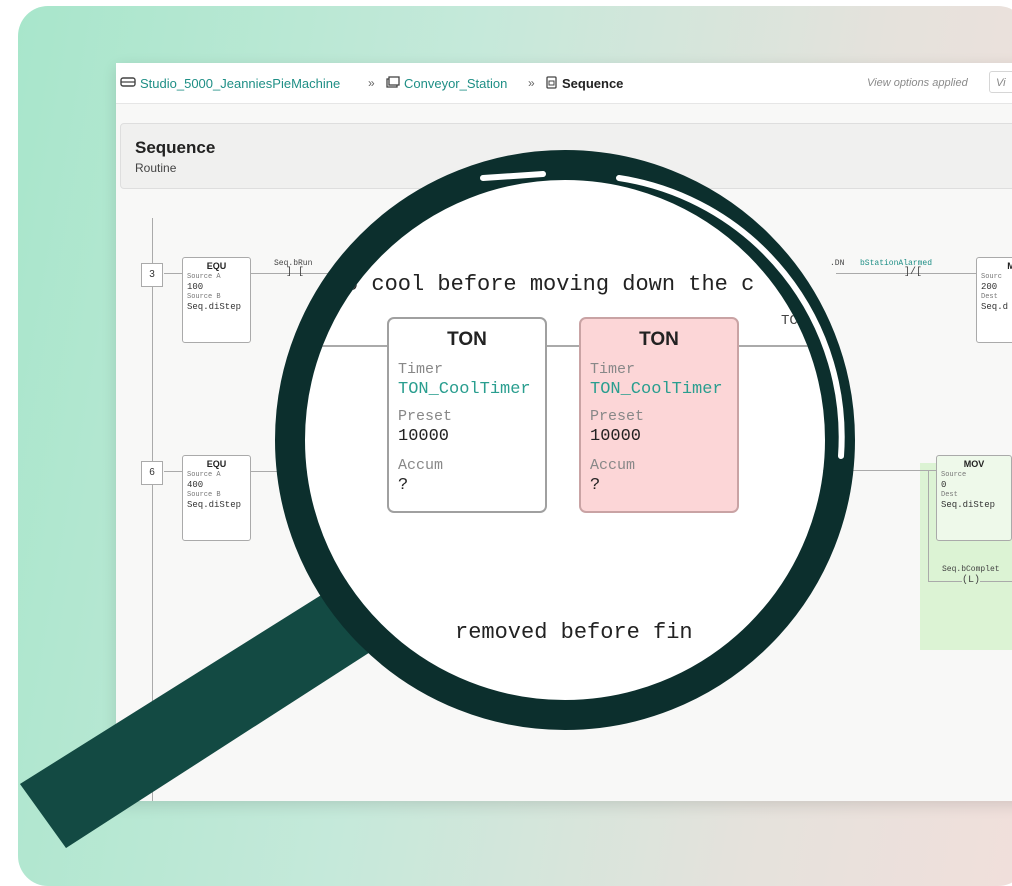  What do you see at coordinates (662, 315) in the screenshot?
I see `magnifier-icon` at bounding box center [662, 315].